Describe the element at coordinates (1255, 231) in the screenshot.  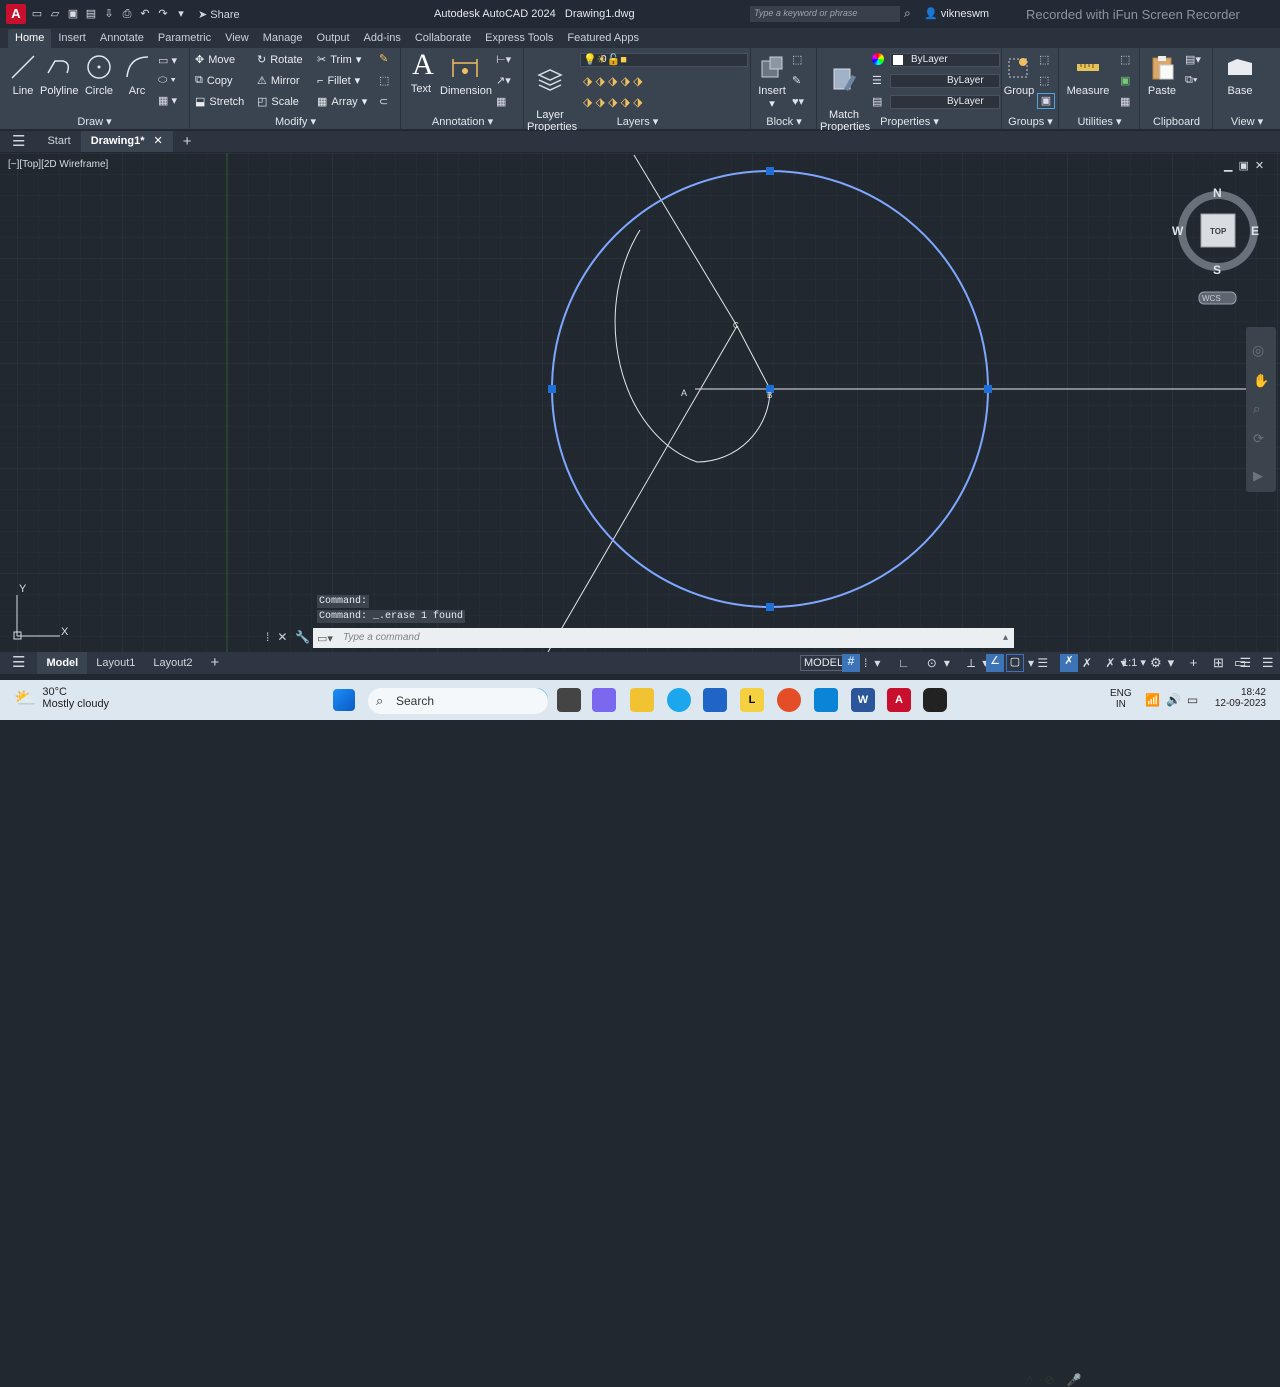
I see `compass-e: E` at that location.